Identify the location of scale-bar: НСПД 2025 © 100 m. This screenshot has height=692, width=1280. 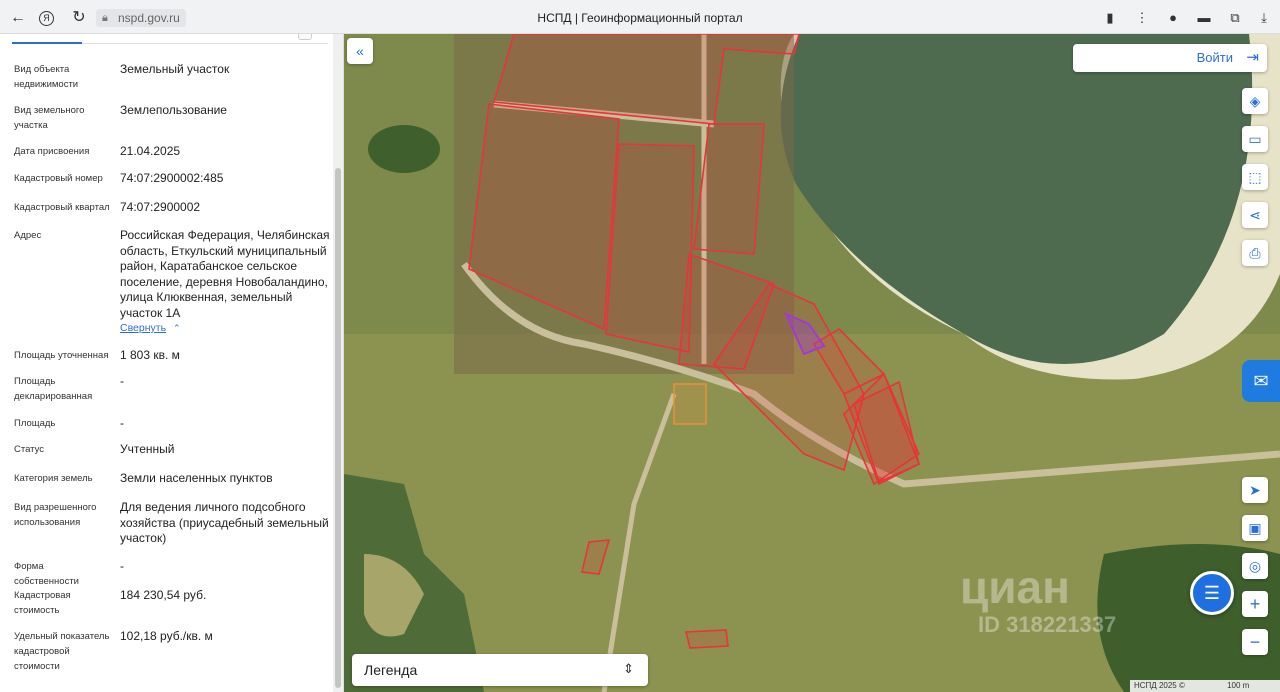
(1205, 686).